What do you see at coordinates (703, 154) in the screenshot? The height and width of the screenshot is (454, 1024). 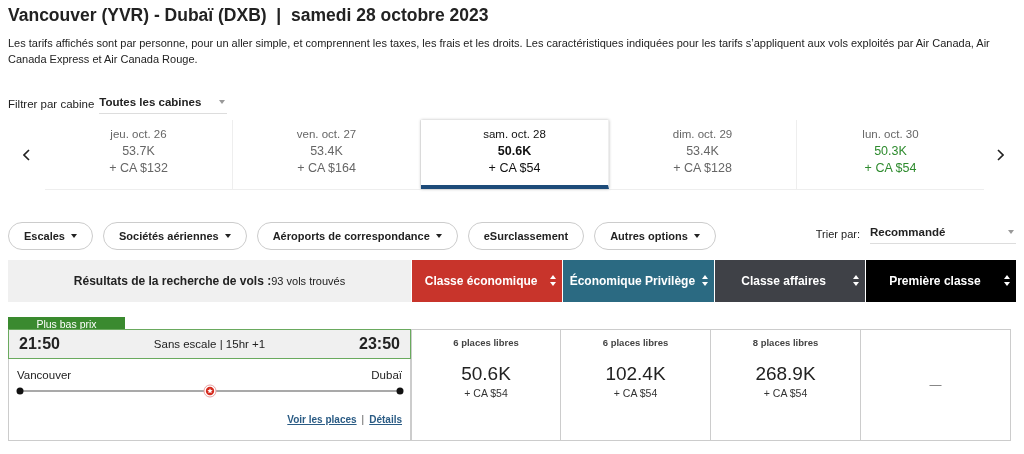 I see `date-tab: dim. oct. 29 53.4K + CA $128` at bounding box center [703, 154].